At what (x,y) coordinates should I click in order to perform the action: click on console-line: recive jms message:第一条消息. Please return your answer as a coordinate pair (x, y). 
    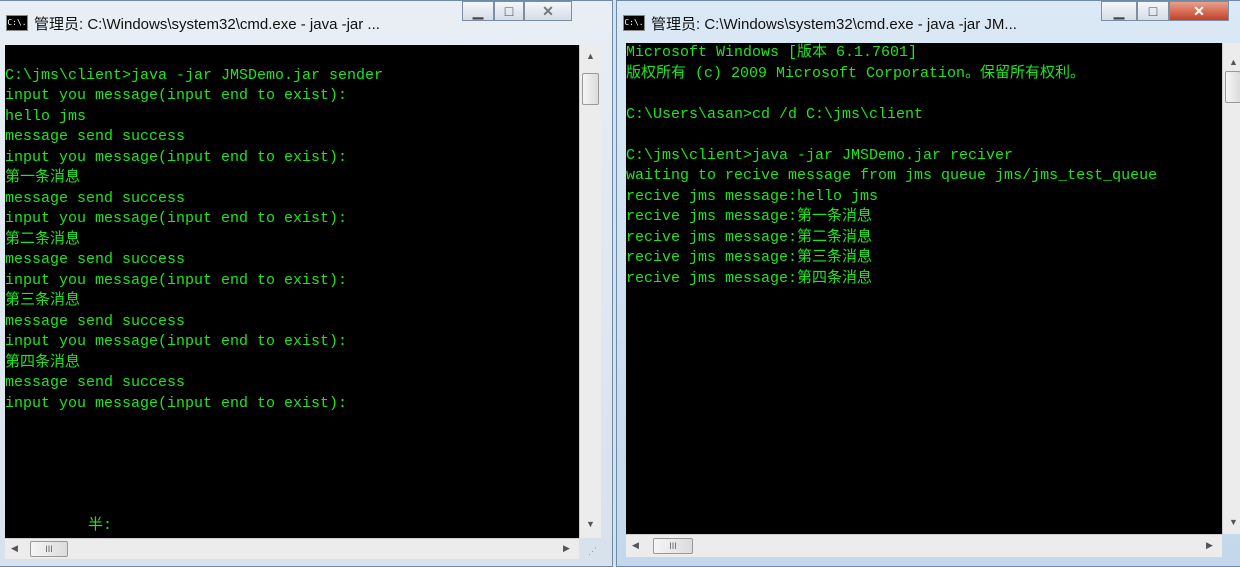
    Looking at the image, I should click on (749, 216).